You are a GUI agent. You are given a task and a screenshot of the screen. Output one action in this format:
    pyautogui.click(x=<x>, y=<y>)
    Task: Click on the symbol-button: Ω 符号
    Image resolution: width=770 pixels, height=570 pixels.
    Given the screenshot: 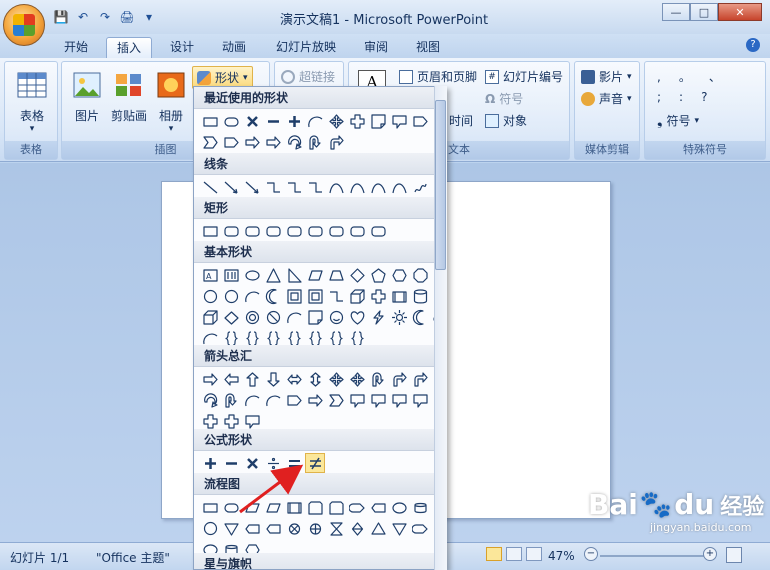 What is the action you would take?
    pyautogui.click(x=504, y=98)
    